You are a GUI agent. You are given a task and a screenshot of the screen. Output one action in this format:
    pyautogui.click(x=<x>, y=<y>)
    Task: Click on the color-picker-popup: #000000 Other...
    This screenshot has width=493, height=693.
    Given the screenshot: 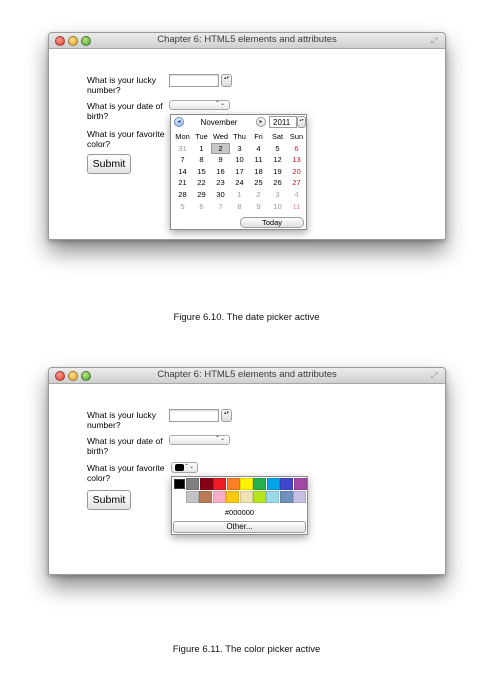 What is the action you would take?
    pyautogui.click(x=239, y=505)
    